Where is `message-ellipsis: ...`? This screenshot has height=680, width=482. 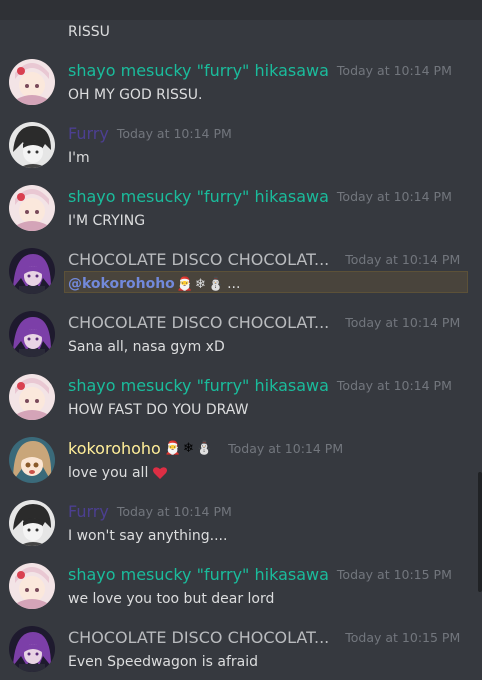 message-ellipsis: ... is located at coordinates (234, 284).